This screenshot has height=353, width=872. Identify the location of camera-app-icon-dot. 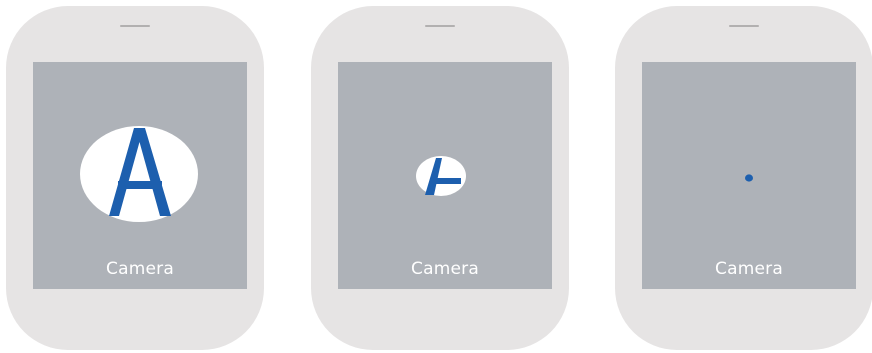
(749, 174).